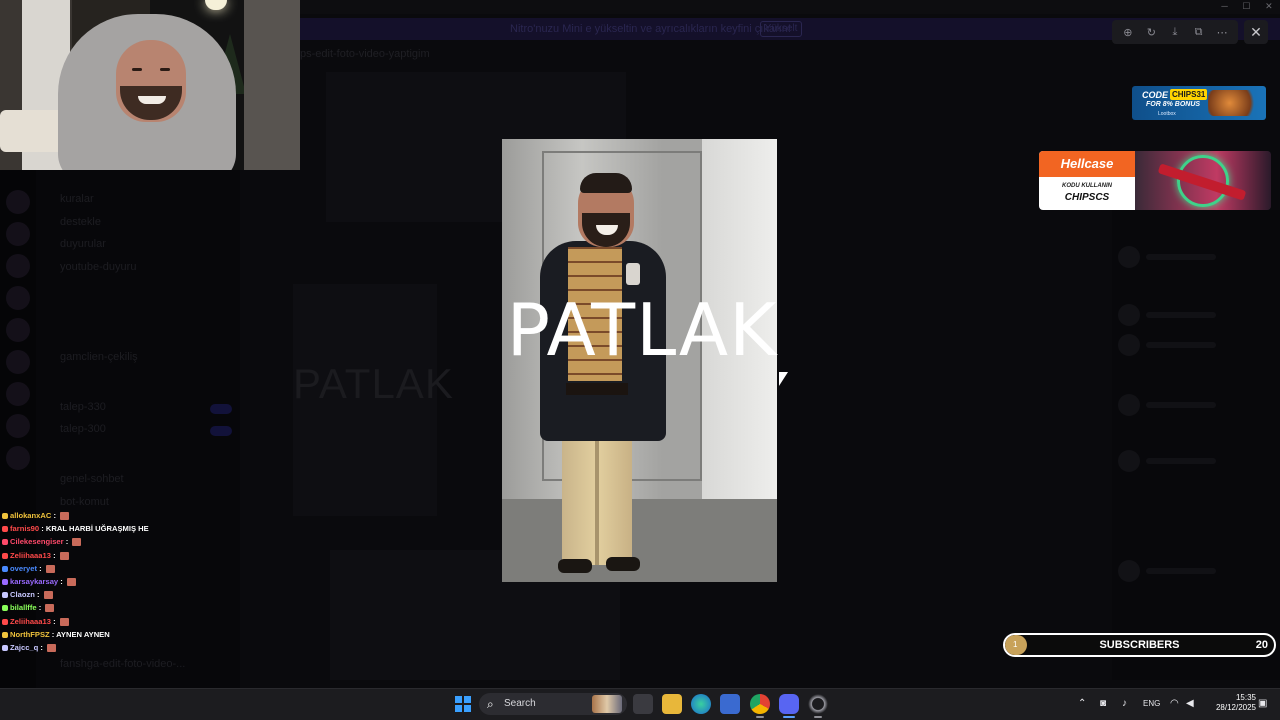  What do you see at coordinates (730, 704) in the screenshot?
I see `store-icon` at bounding box center [730, 704].